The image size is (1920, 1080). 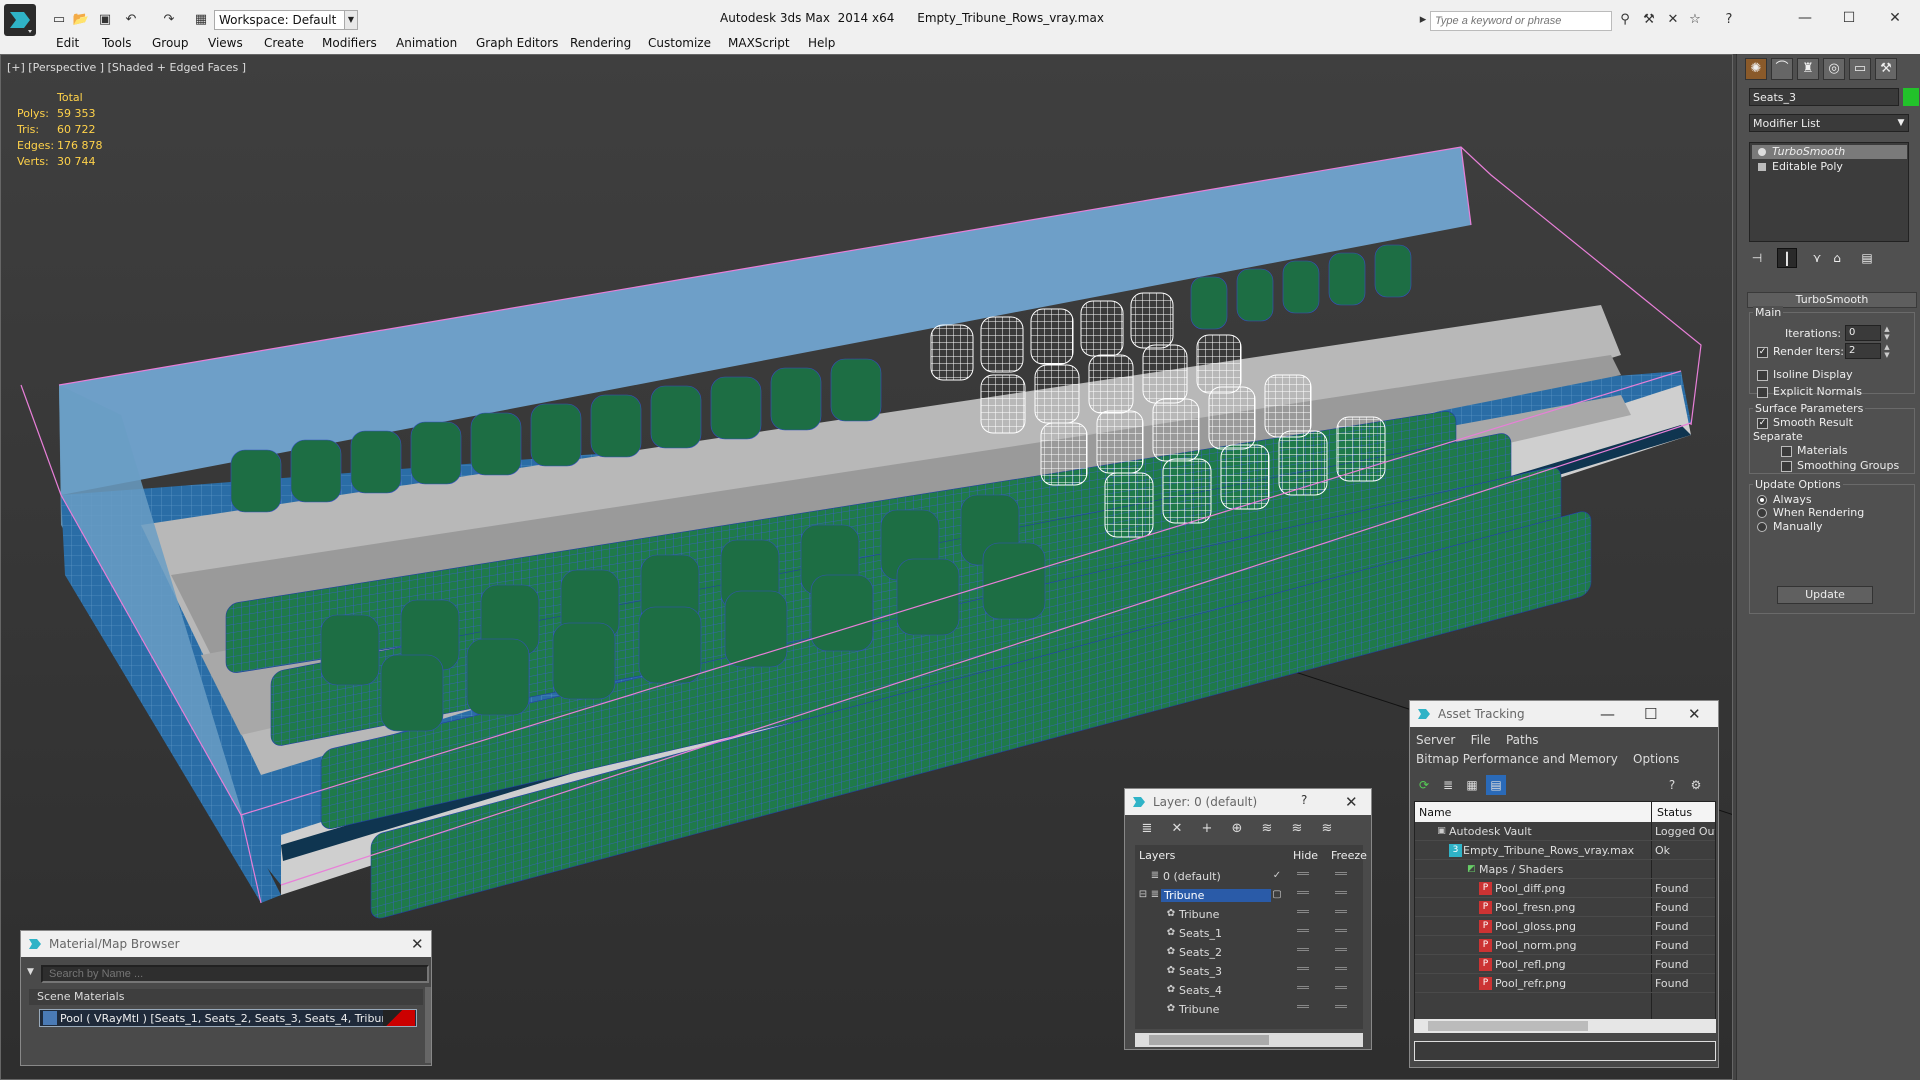 I want to click on col-name: Name, so click(x=1435, y=812).